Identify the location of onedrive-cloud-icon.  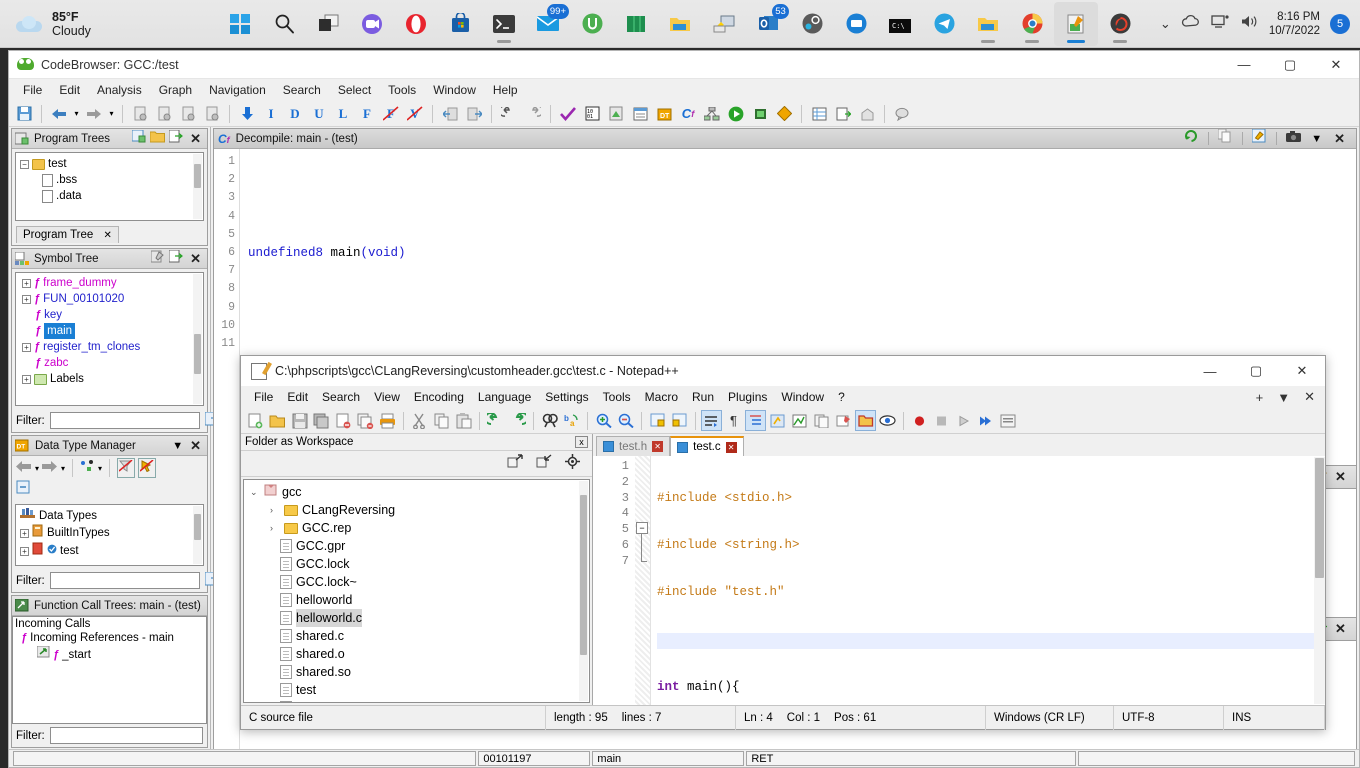
(1191, 23).